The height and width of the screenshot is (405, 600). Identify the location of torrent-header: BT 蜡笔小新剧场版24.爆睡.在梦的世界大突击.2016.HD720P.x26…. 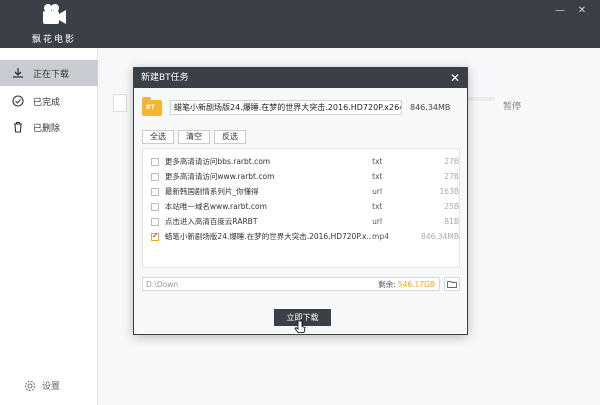
(301, 107).